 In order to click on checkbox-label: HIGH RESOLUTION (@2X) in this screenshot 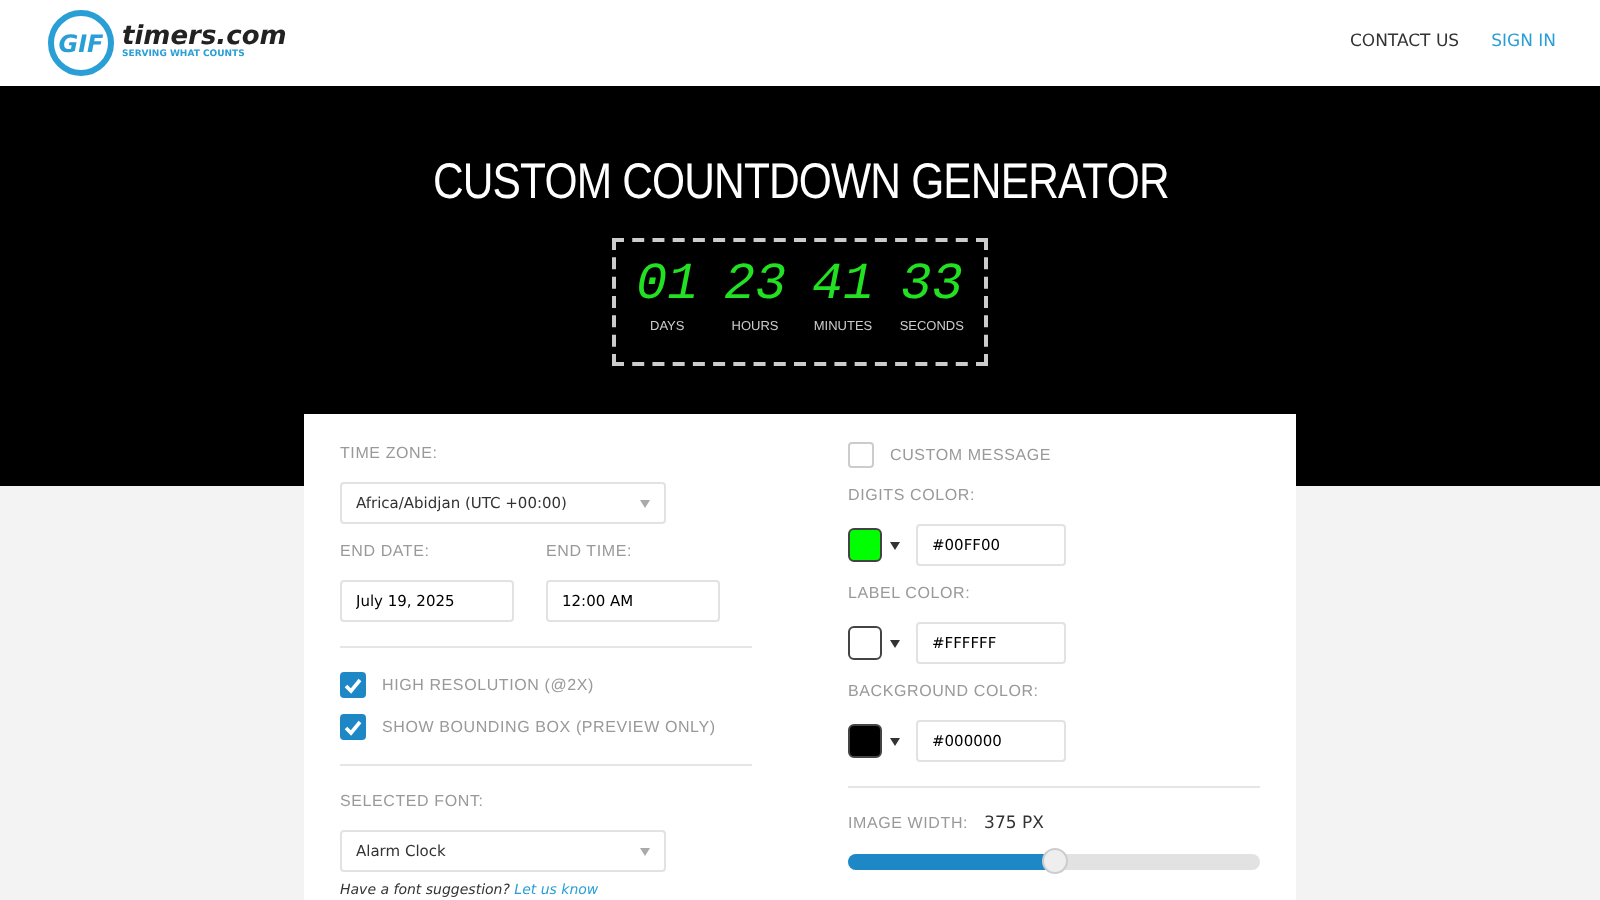, I will do `click(488, 685)`.